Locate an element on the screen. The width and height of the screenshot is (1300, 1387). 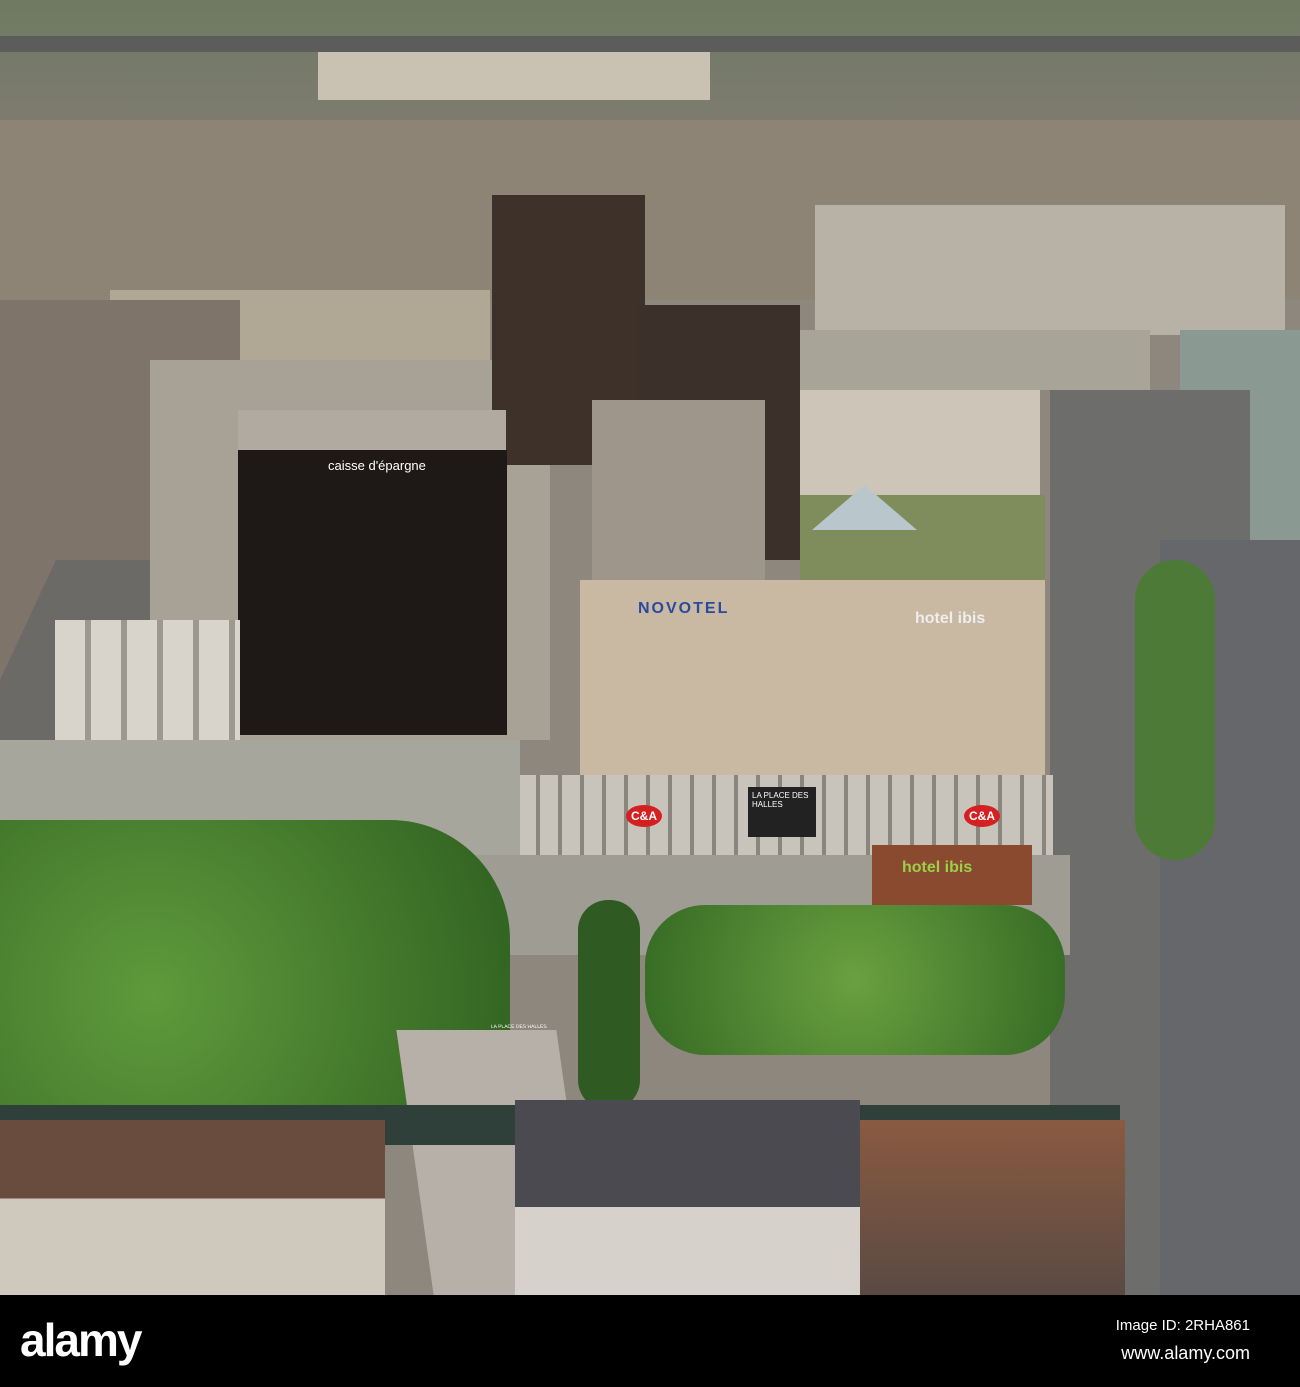
image-id: Image ID: 2RHA861 is located at coordinates (1182, 1325).